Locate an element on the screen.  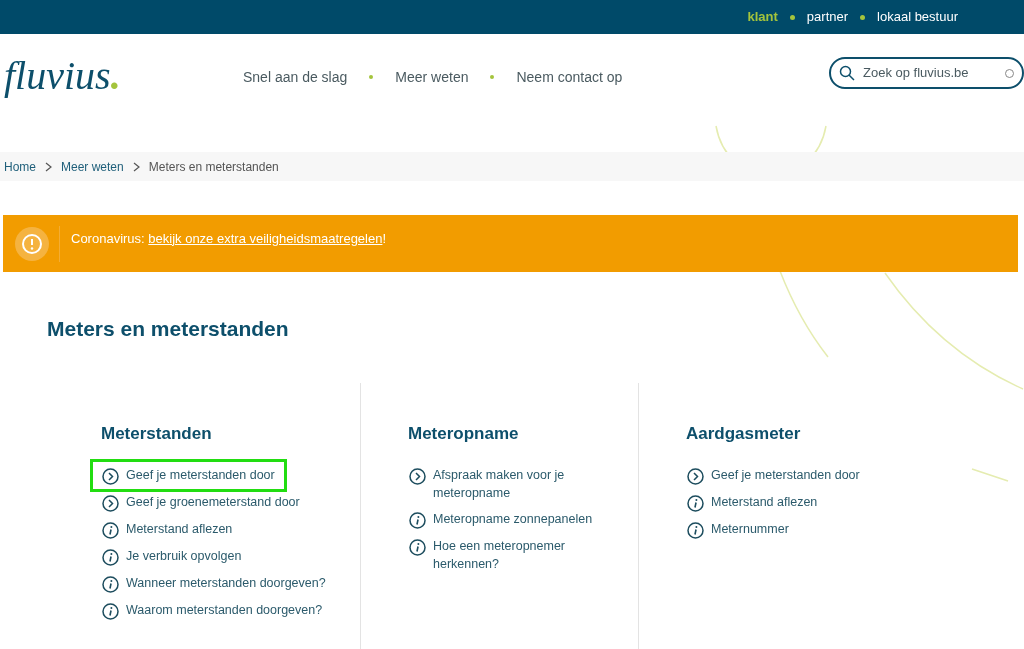
page-title: Meters en meterstanden is located at coordinates (168, 329).